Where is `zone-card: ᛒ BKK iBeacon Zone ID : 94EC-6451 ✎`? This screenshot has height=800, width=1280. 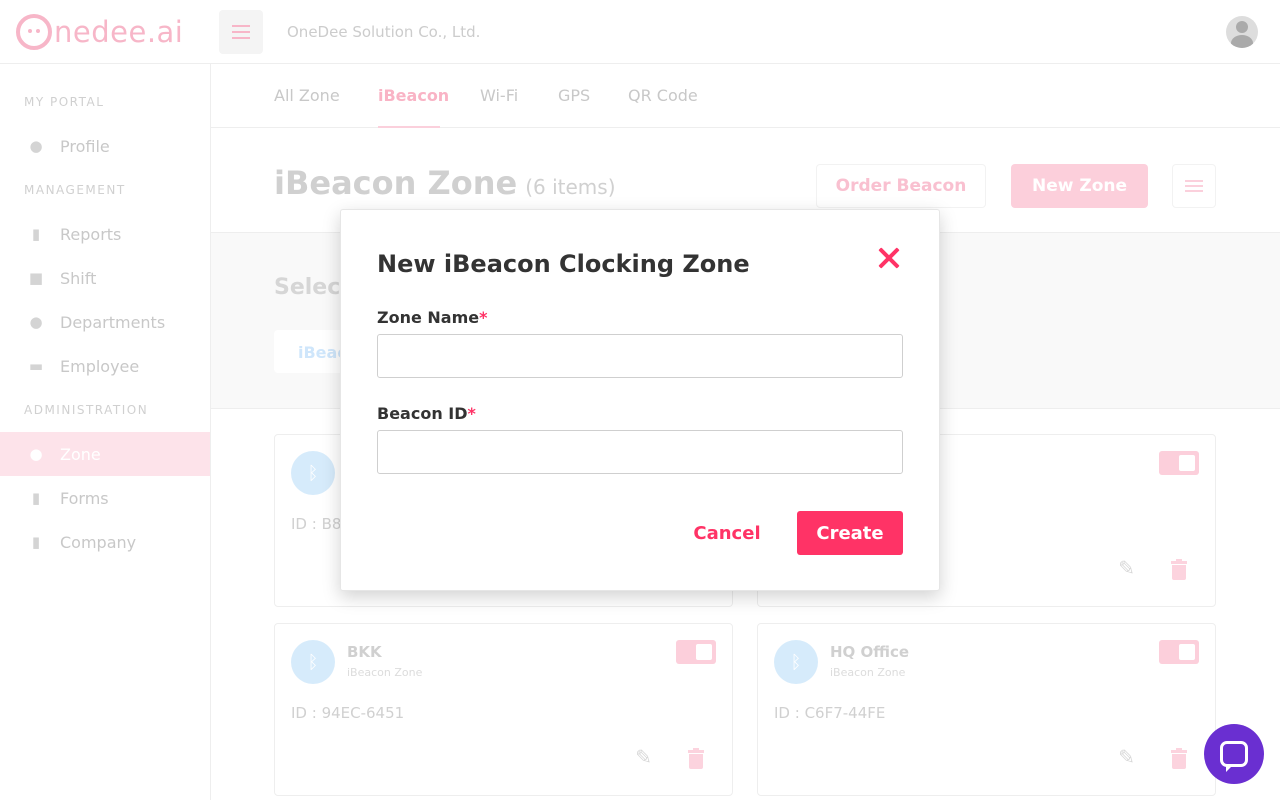 zone-card: ᛒ BKK iBeacon Zone ID : 94EC-6451 ✎ is located at coordinates (503, 709).